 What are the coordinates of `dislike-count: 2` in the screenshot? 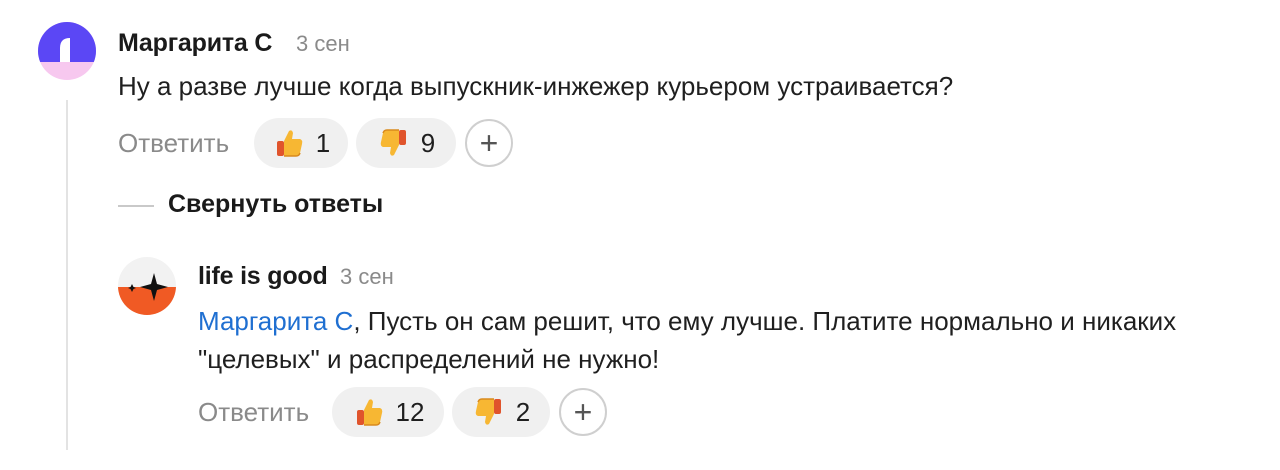 It's located at (523, 411).